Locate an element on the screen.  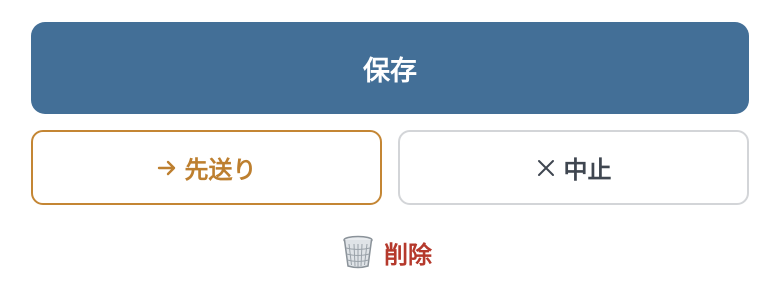
postpone-button-label: 先送り is located at coordinates (220, 170).